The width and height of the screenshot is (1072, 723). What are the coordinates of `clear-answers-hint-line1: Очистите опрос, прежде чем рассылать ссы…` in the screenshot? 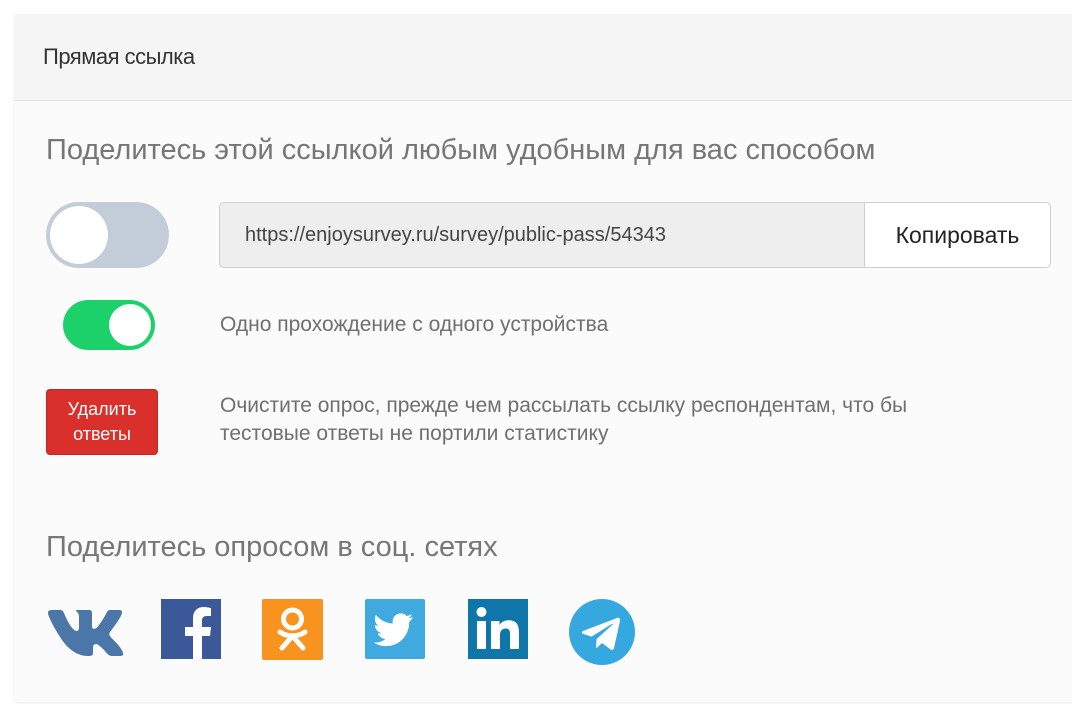 It's located at (564, 405).